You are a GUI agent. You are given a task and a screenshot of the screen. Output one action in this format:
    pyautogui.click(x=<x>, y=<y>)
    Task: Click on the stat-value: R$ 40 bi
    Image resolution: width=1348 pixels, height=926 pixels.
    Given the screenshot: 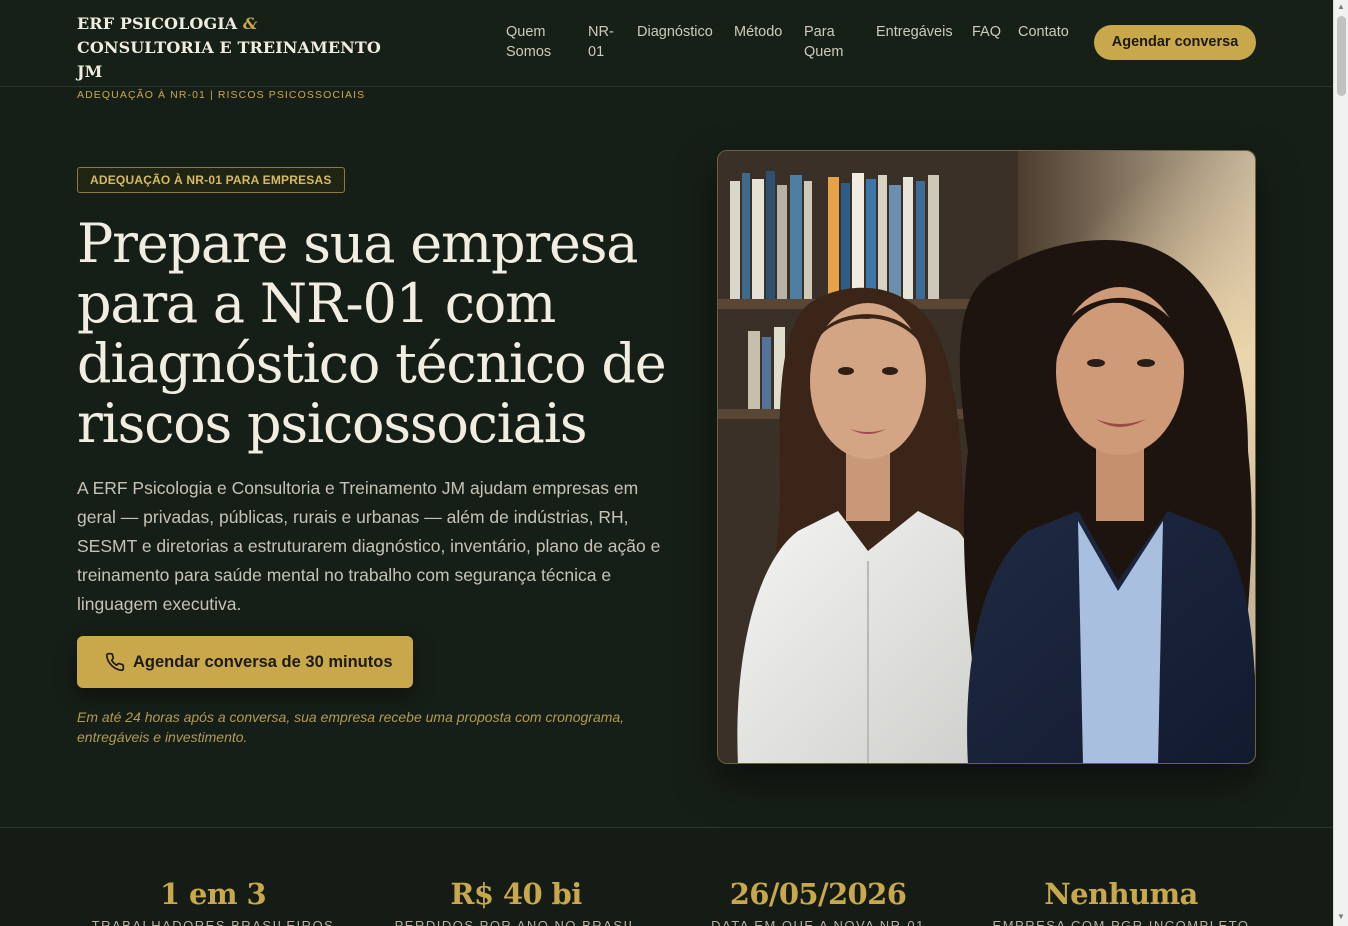 What is the action you would take?
    pyautogui.click(x=516, y=894)
    